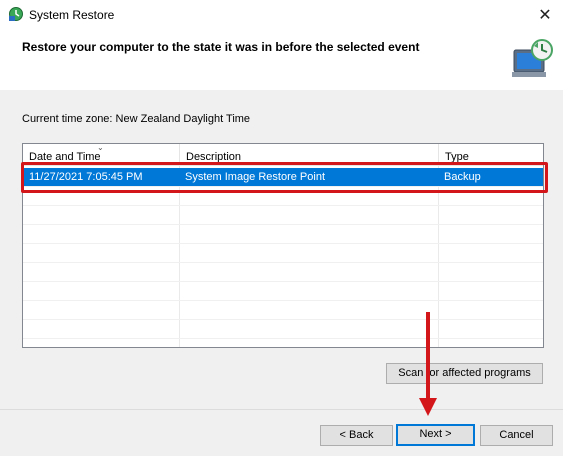 This screenshot has width=563, height=456. Describe the element at coordinates (100, 147) in the screenshot. I see `sort-arrow-icon: ⌄` at that location.